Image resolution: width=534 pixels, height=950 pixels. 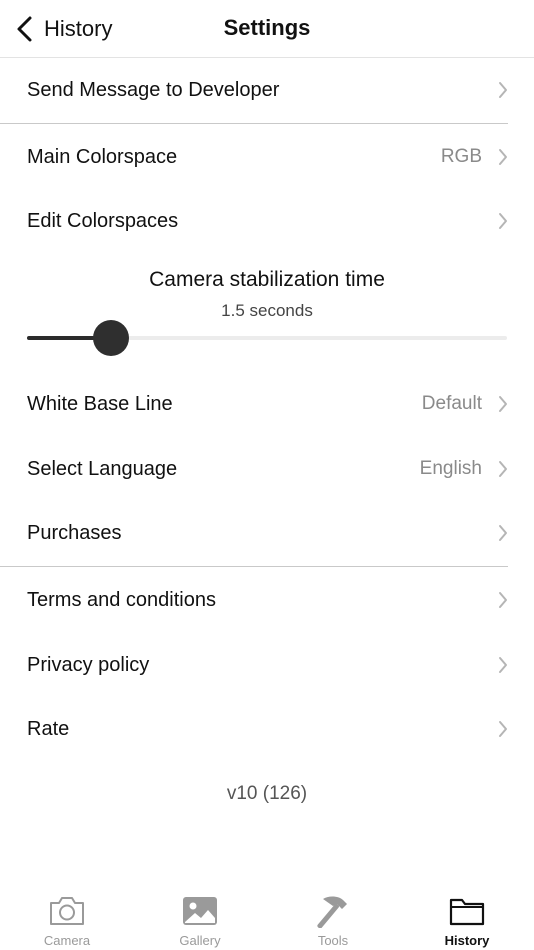 What do you see at coordinates (267, 221) in the screenshot?
I see `edit-colorspaces-row: Edit Colorspaces` at bounding box center [267, 221].